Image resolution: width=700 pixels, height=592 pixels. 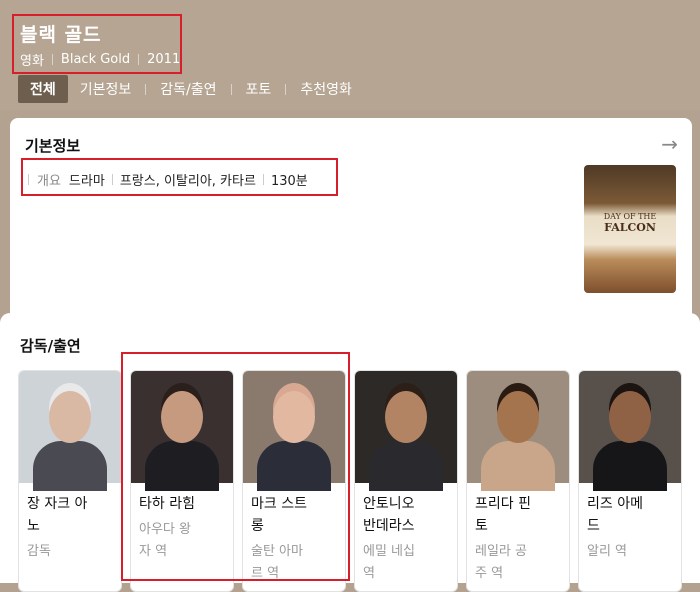 I want to click on movie-year: 2011, so click(x=164, y=59).